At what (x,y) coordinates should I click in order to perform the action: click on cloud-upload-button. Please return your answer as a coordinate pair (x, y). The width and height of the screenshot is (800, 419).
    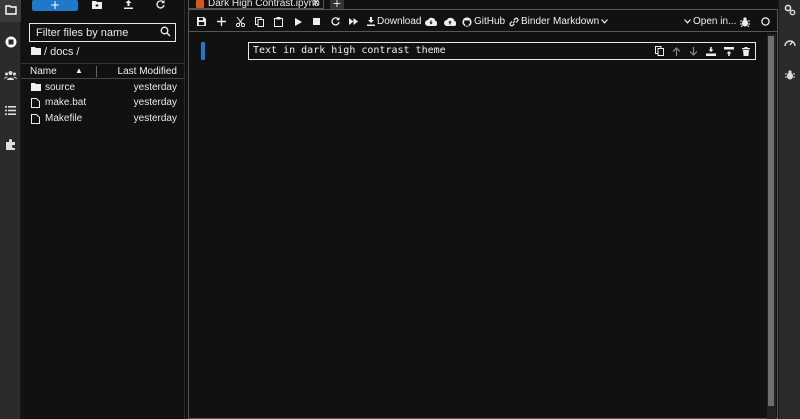
    Looking at the image, I should click on (450, 21).